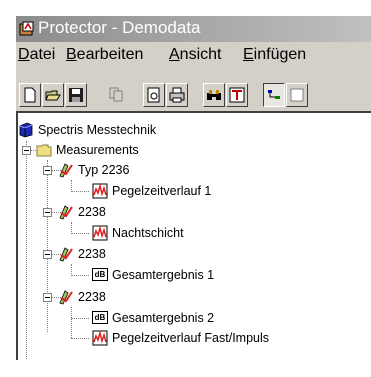  I want to click on save-icon, so click(76, 95).